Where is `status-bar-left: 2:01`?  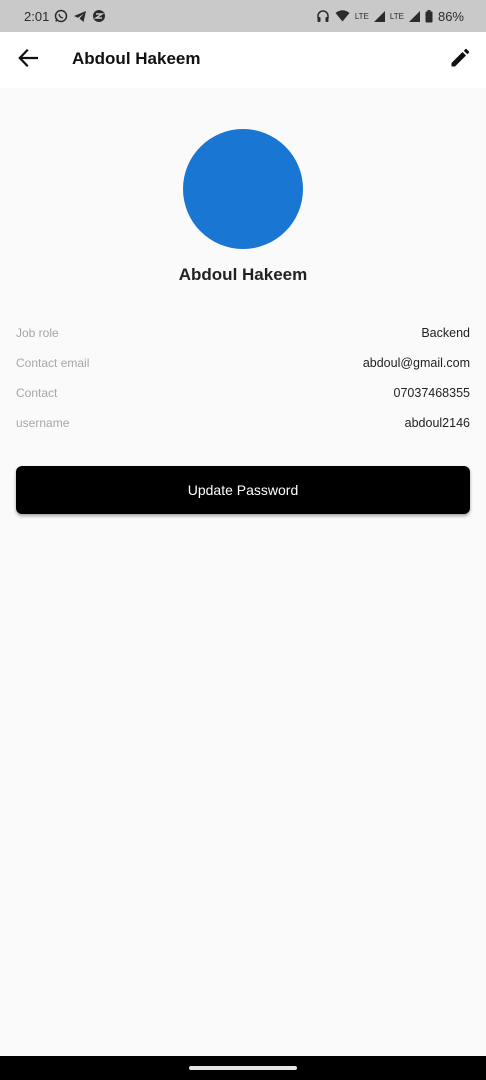 status-bar-left: 2:01 is located at coordinates (65, 16).